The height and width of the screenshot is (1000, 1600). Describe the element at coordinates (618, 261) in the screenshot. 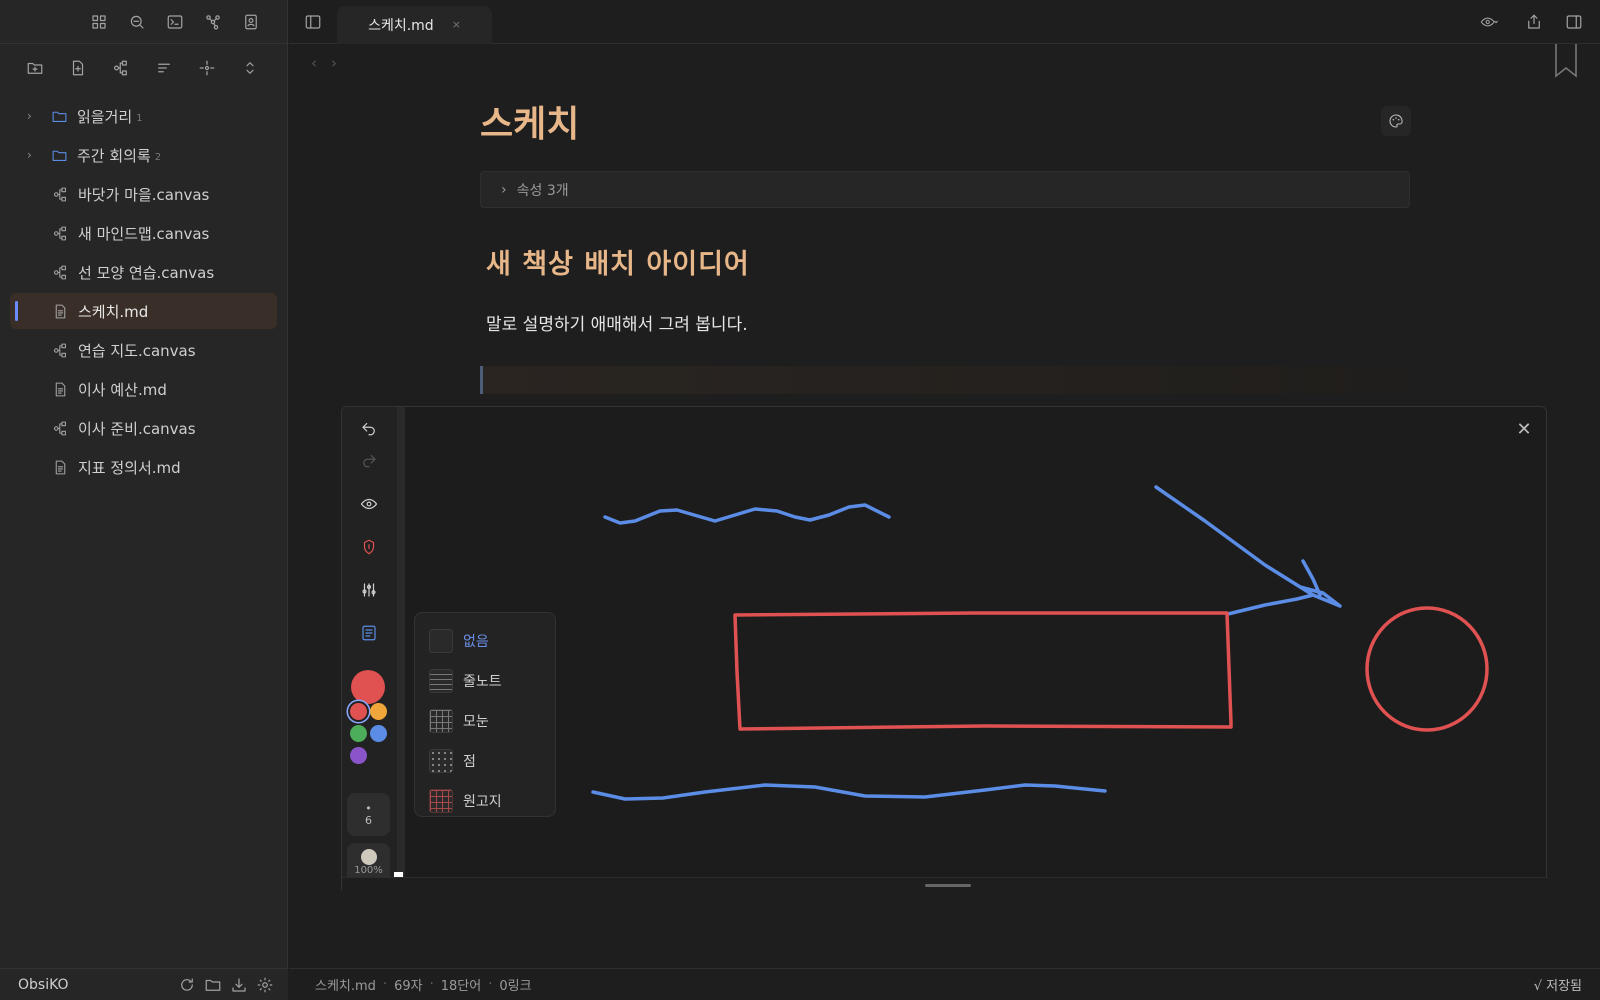

I see `heading-2: 새 책상 배치 아이디어` at that location.